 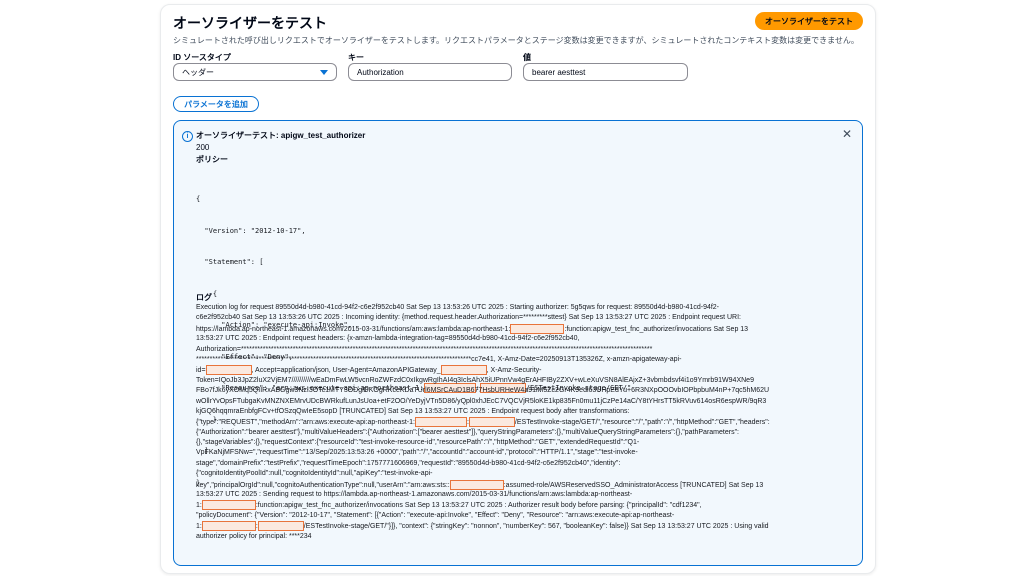 I want to click on redacted-value, so click(x=463, y=370).